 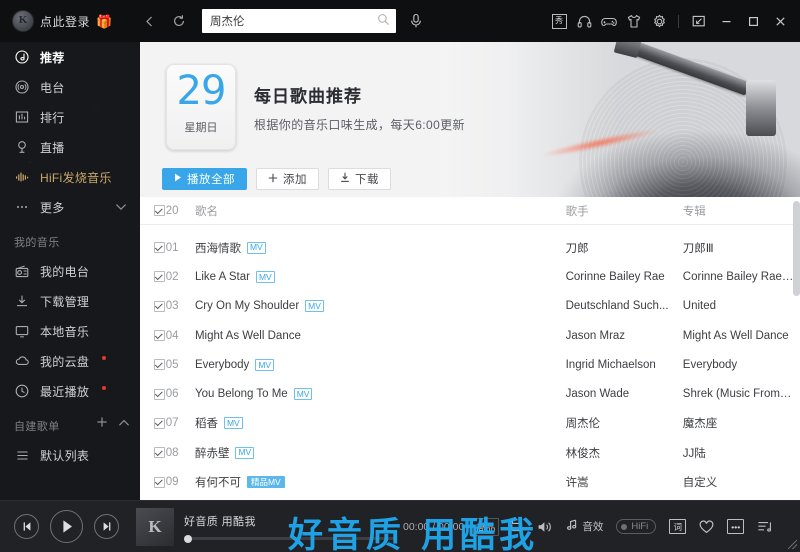 What do you see at coordinates (584, 21) in the screenshot?
I see `headphones-icon` at bounding box center [584, 21].